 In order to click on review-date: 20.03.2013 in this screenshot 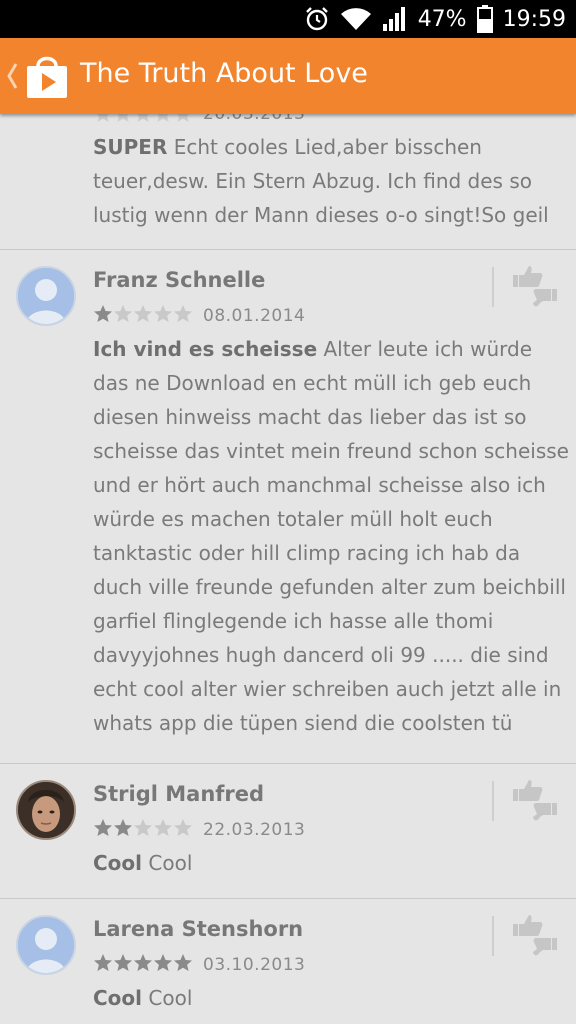, I will do `click(254, 119)`.